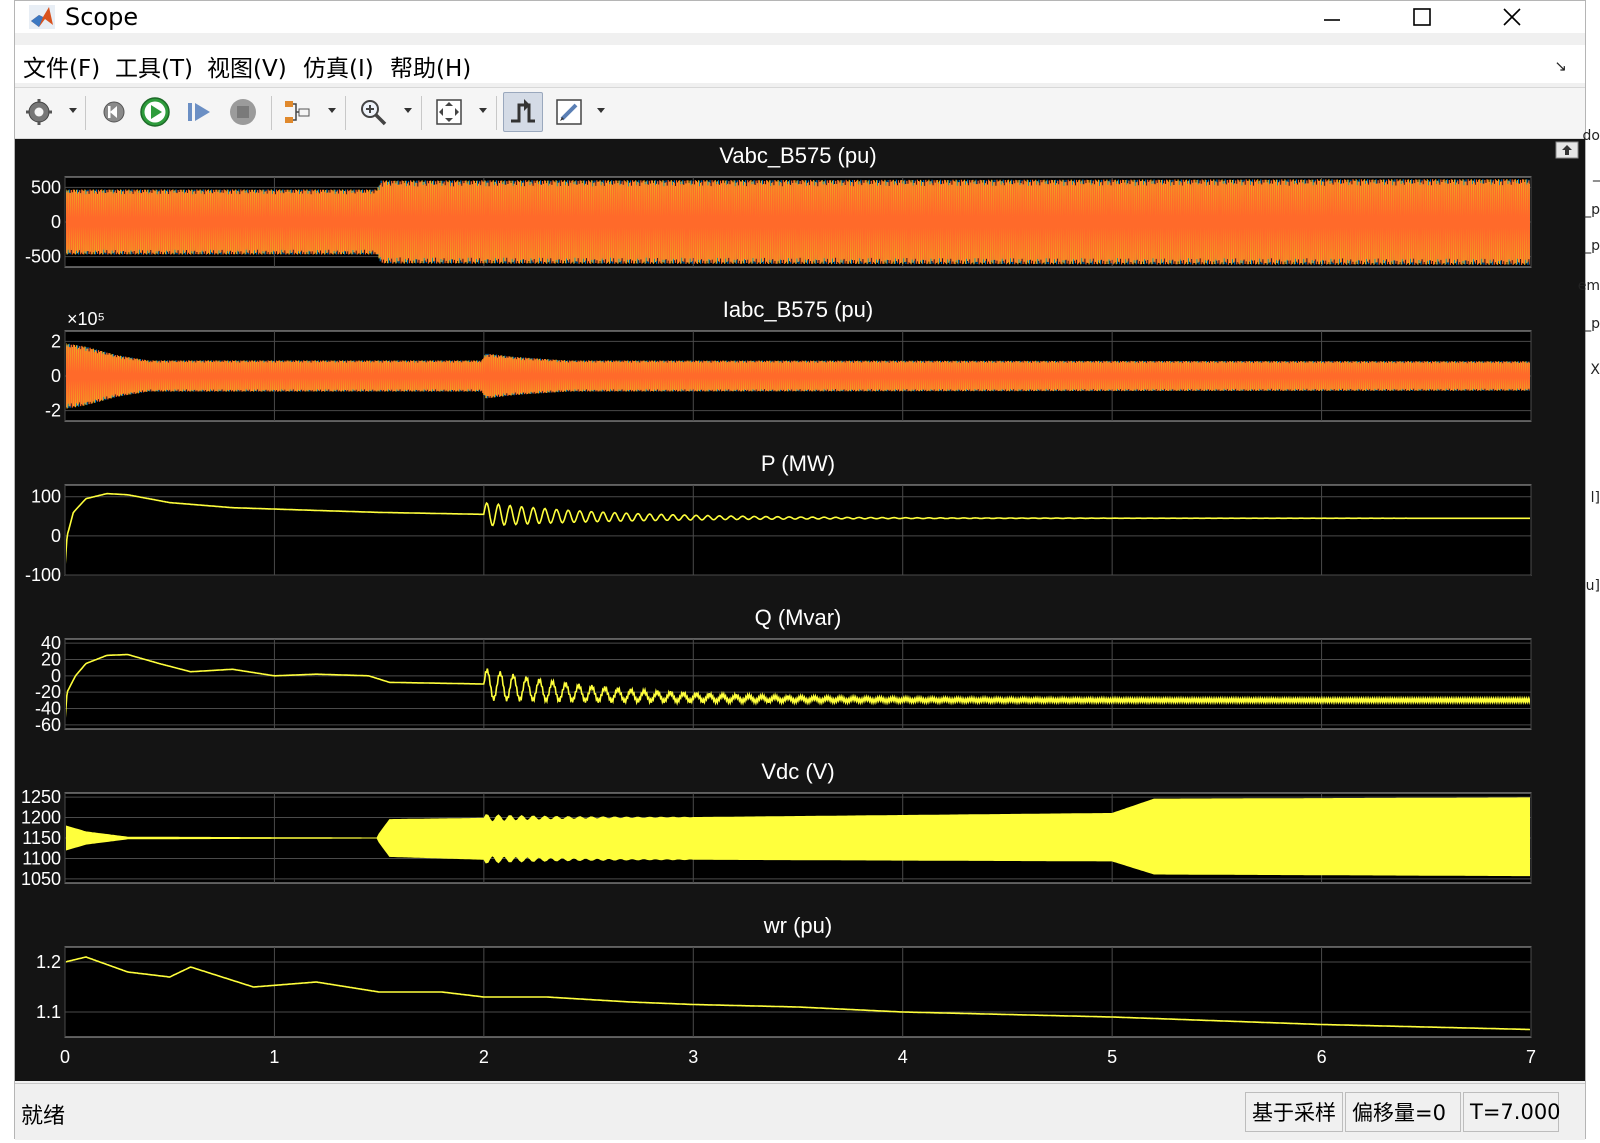 The width and height of the screenshot is (1600, 1143). Describe the element at coordinates (1560, 66) in the screenshot. I see `toolbar-toggle-icon: ↘` at that location.